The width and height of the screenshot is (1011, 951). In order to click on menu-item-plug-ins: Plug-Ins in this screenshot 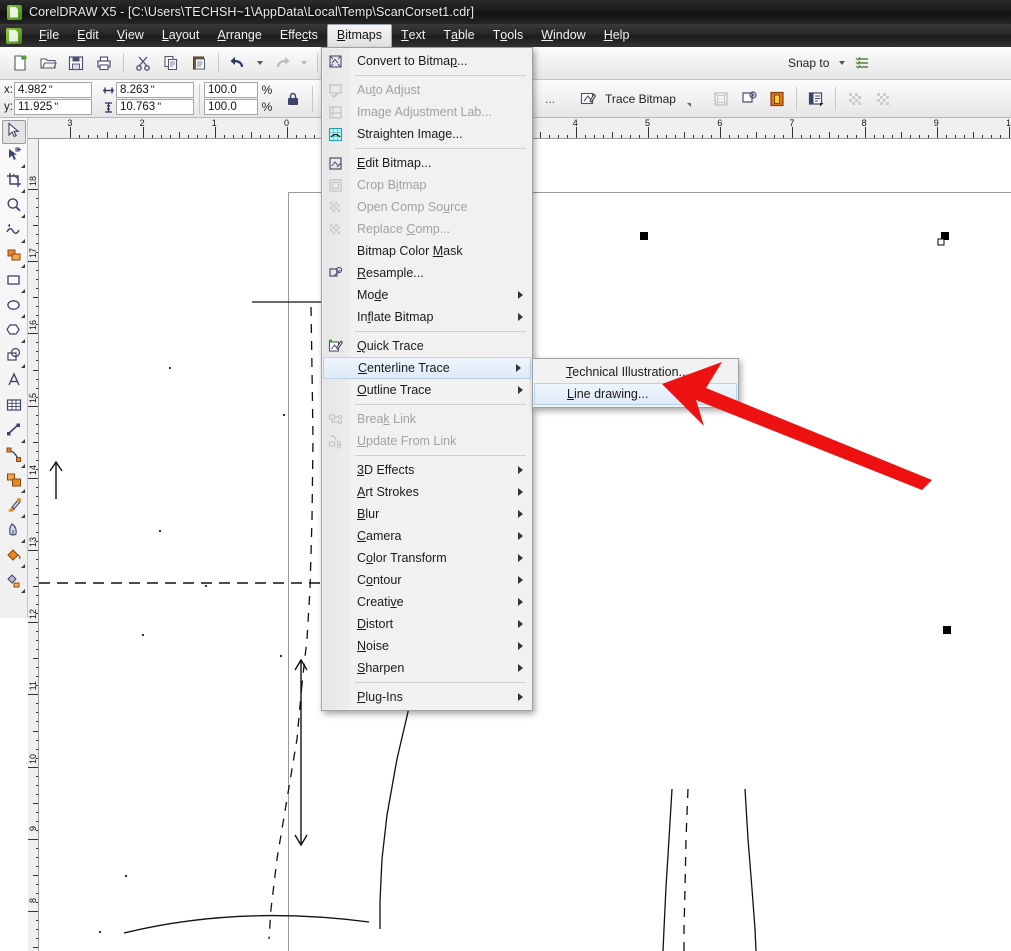, I will do `click(427, 697)`.